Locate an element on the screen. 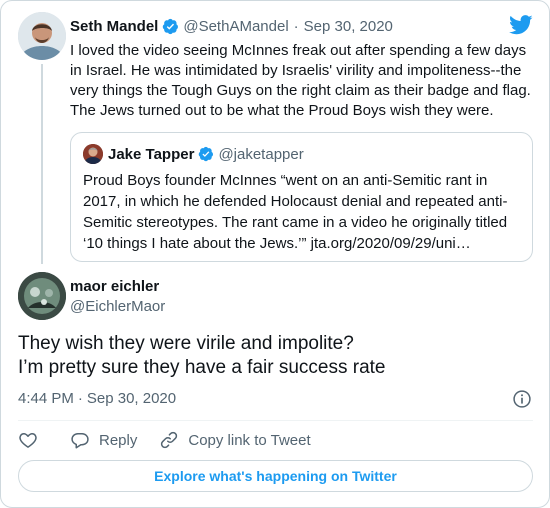  tweet-date: Sep 30, 2020 is located at coordinates (131, 399).